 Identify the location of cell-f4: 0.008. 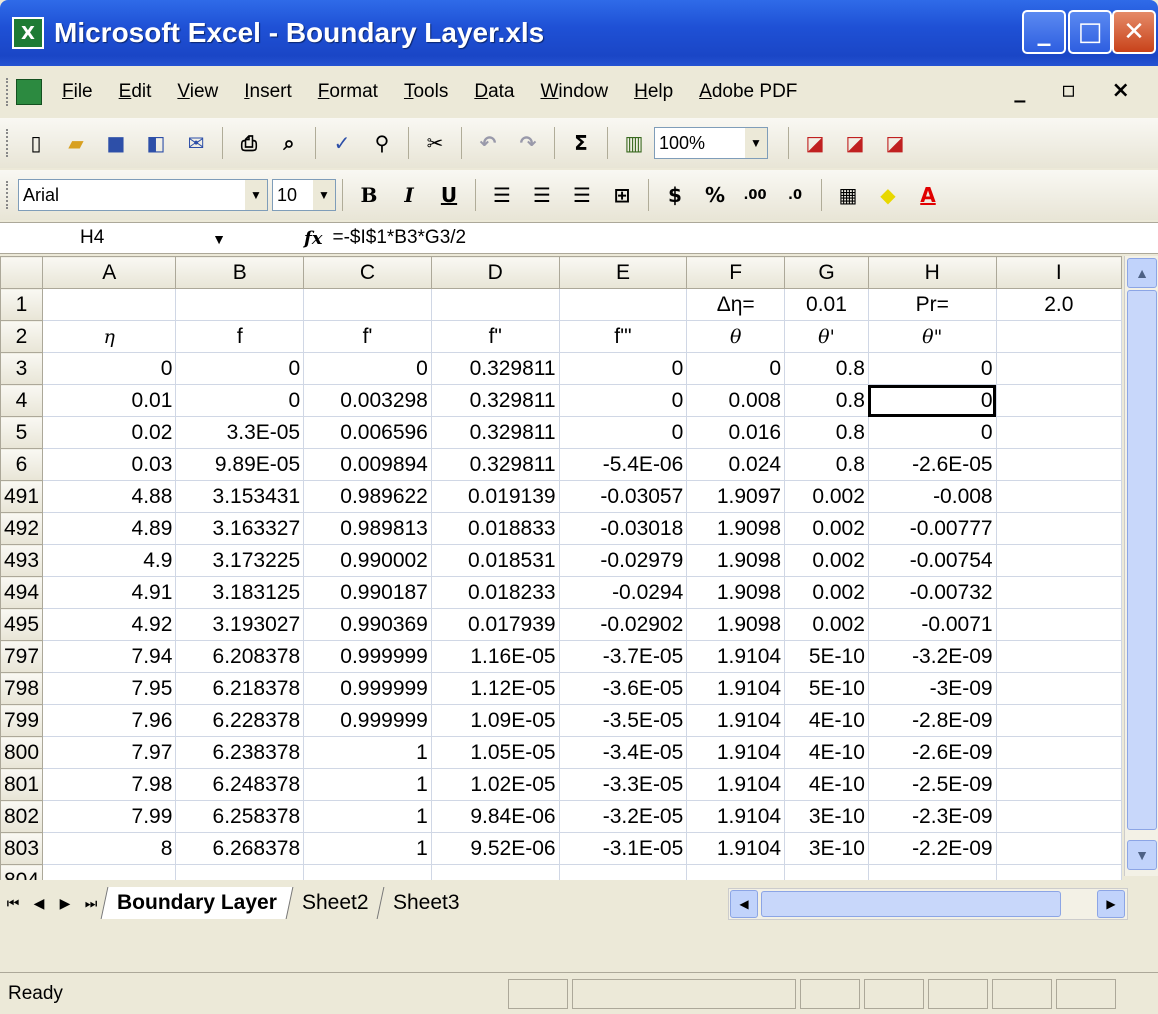
(736, 400).